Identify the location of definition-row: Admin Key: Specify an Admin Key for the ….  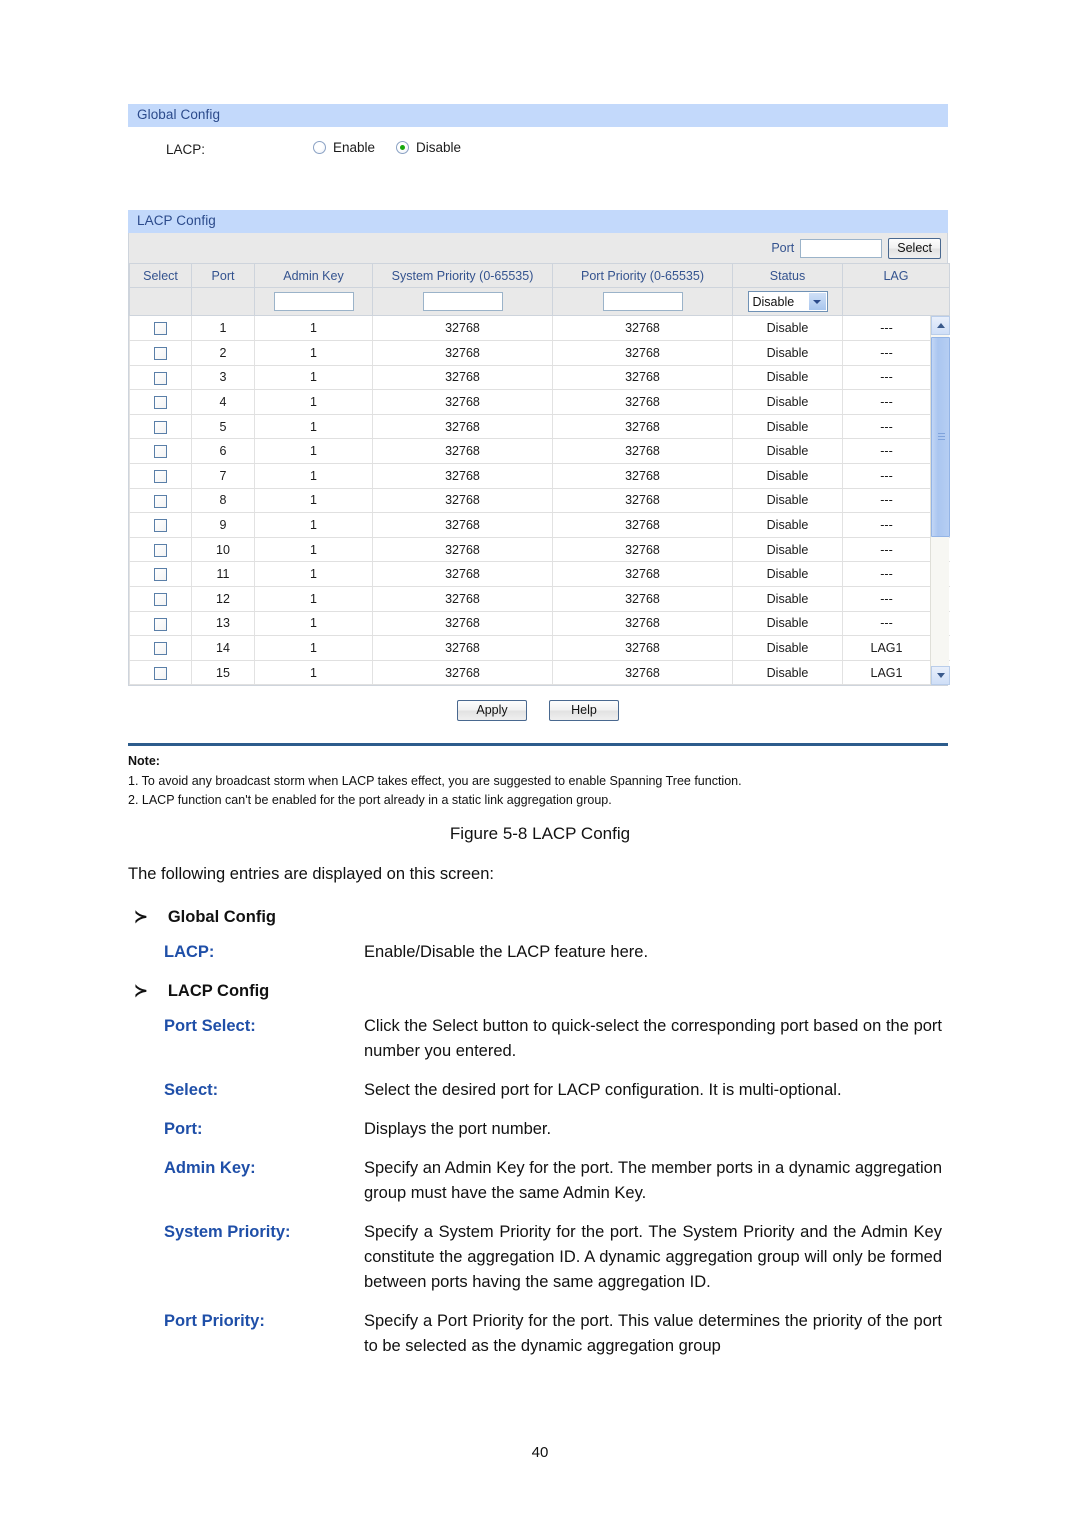
(553, 1181).